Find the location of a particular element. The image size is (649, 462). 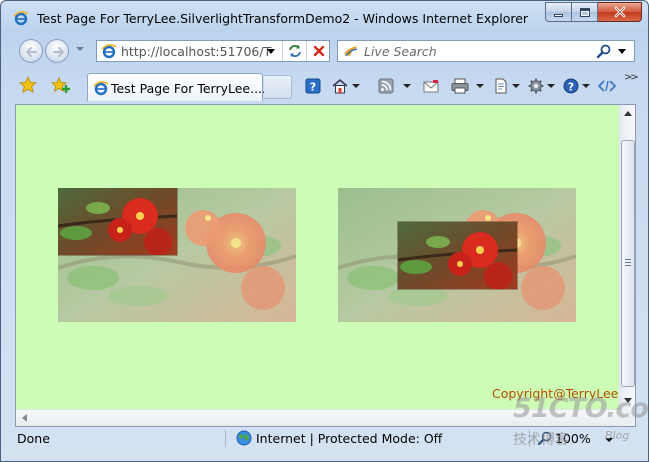

search-options-dropdown is located at coordinates (622, 51).